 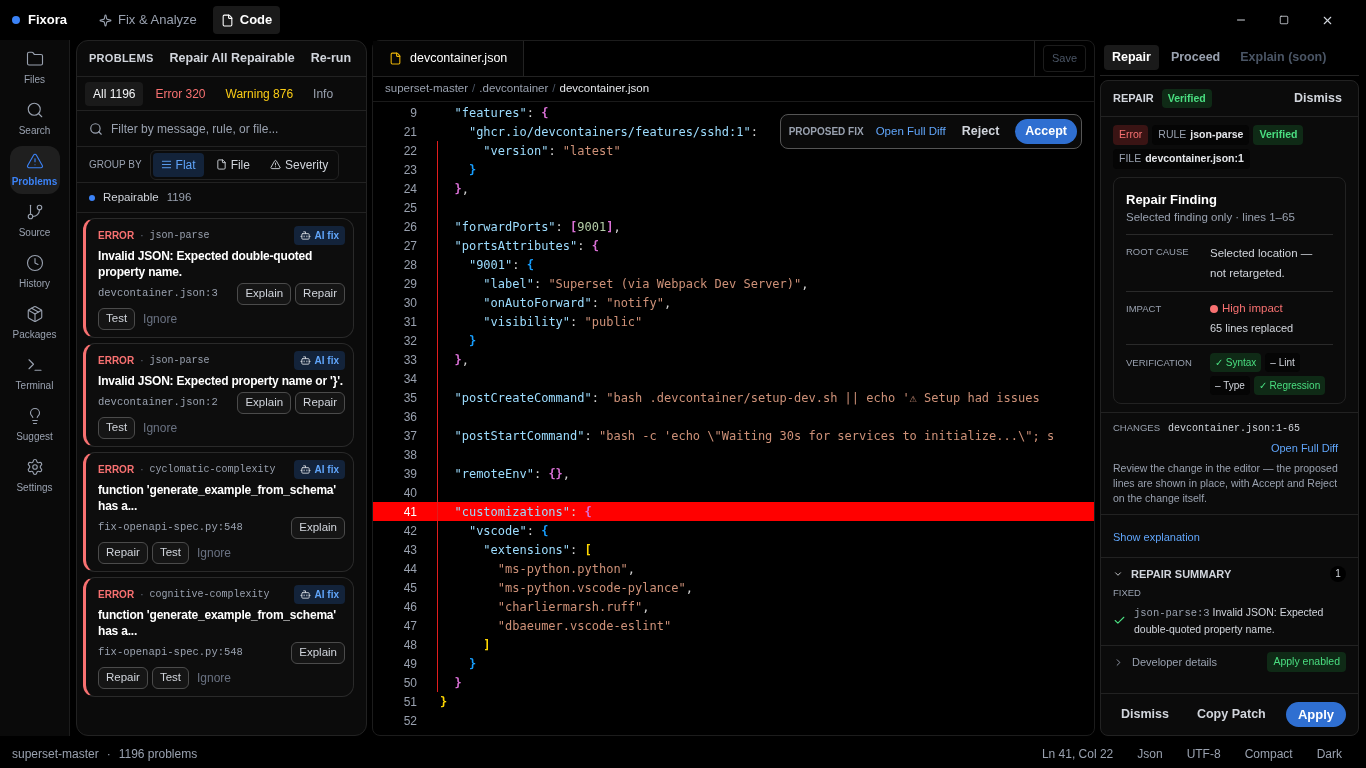 What do you see at coordinates (1131, 57) in the screenshot?
I see `panel-tab: Repair` at bounding box center [1131, 57].